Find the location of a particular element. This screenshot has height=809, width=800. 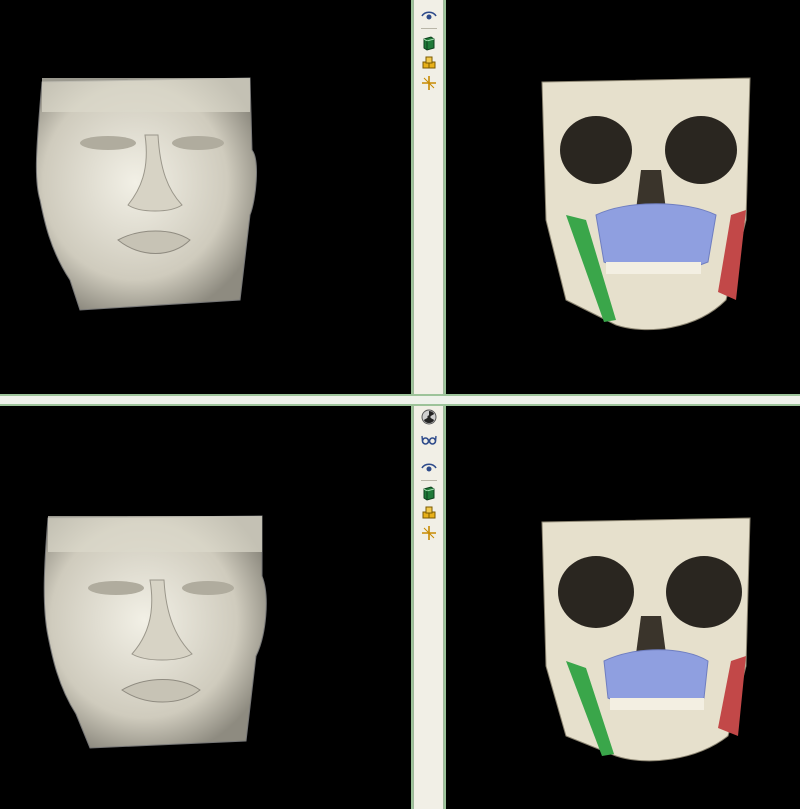

toolbar-bottom is located at coordinates (428, 607).